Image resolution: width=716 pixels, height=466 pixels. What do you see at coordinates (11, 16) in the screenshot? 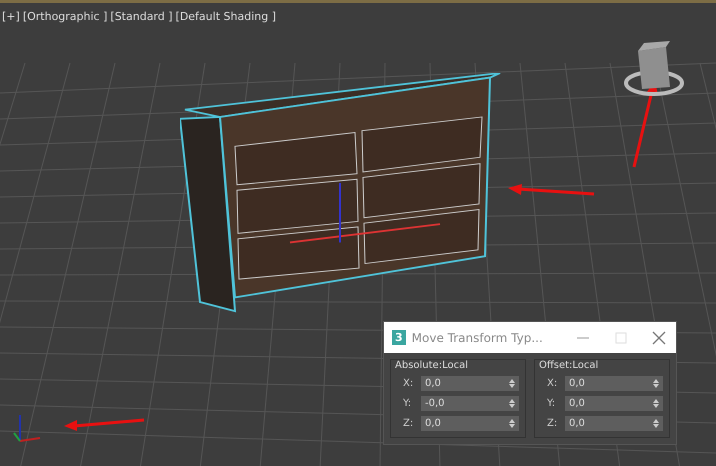
I see `viewport-menu-label: [+]` at bounding box center [11, 16].